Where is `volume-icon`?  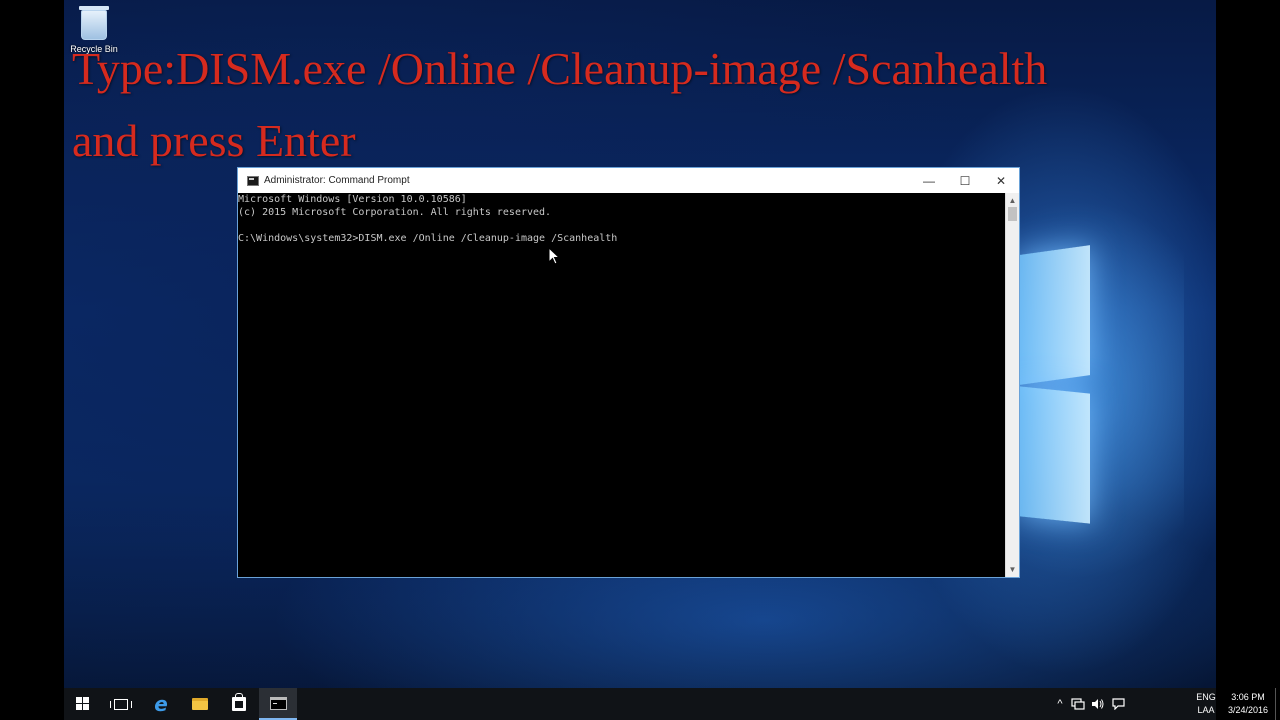
volume-icon is located at coordinates (1098, 704).